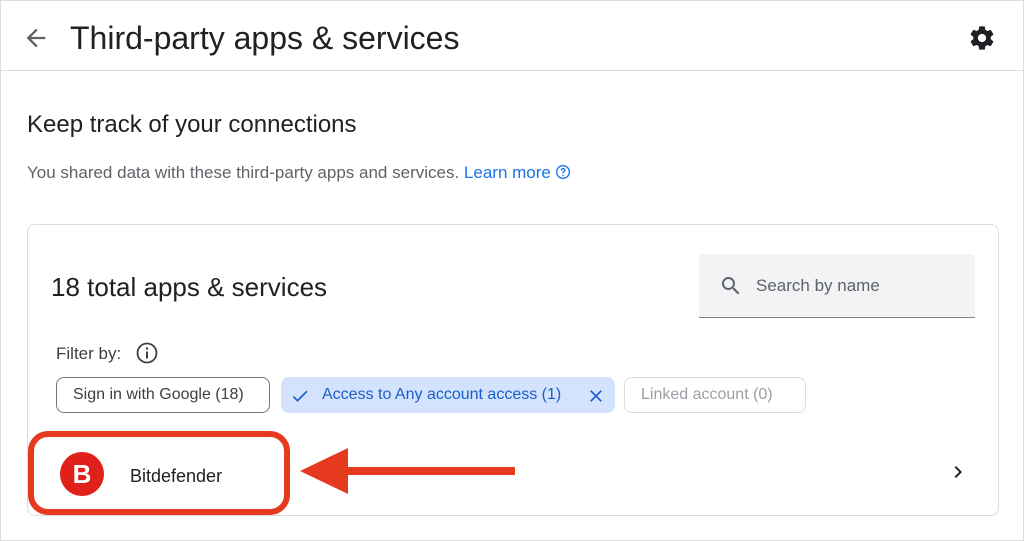 The image size is (1024, 541). Describe the element at coordinates (265, 38) in the screenshot. I see `page-title: Third-party apps & services` at that location.